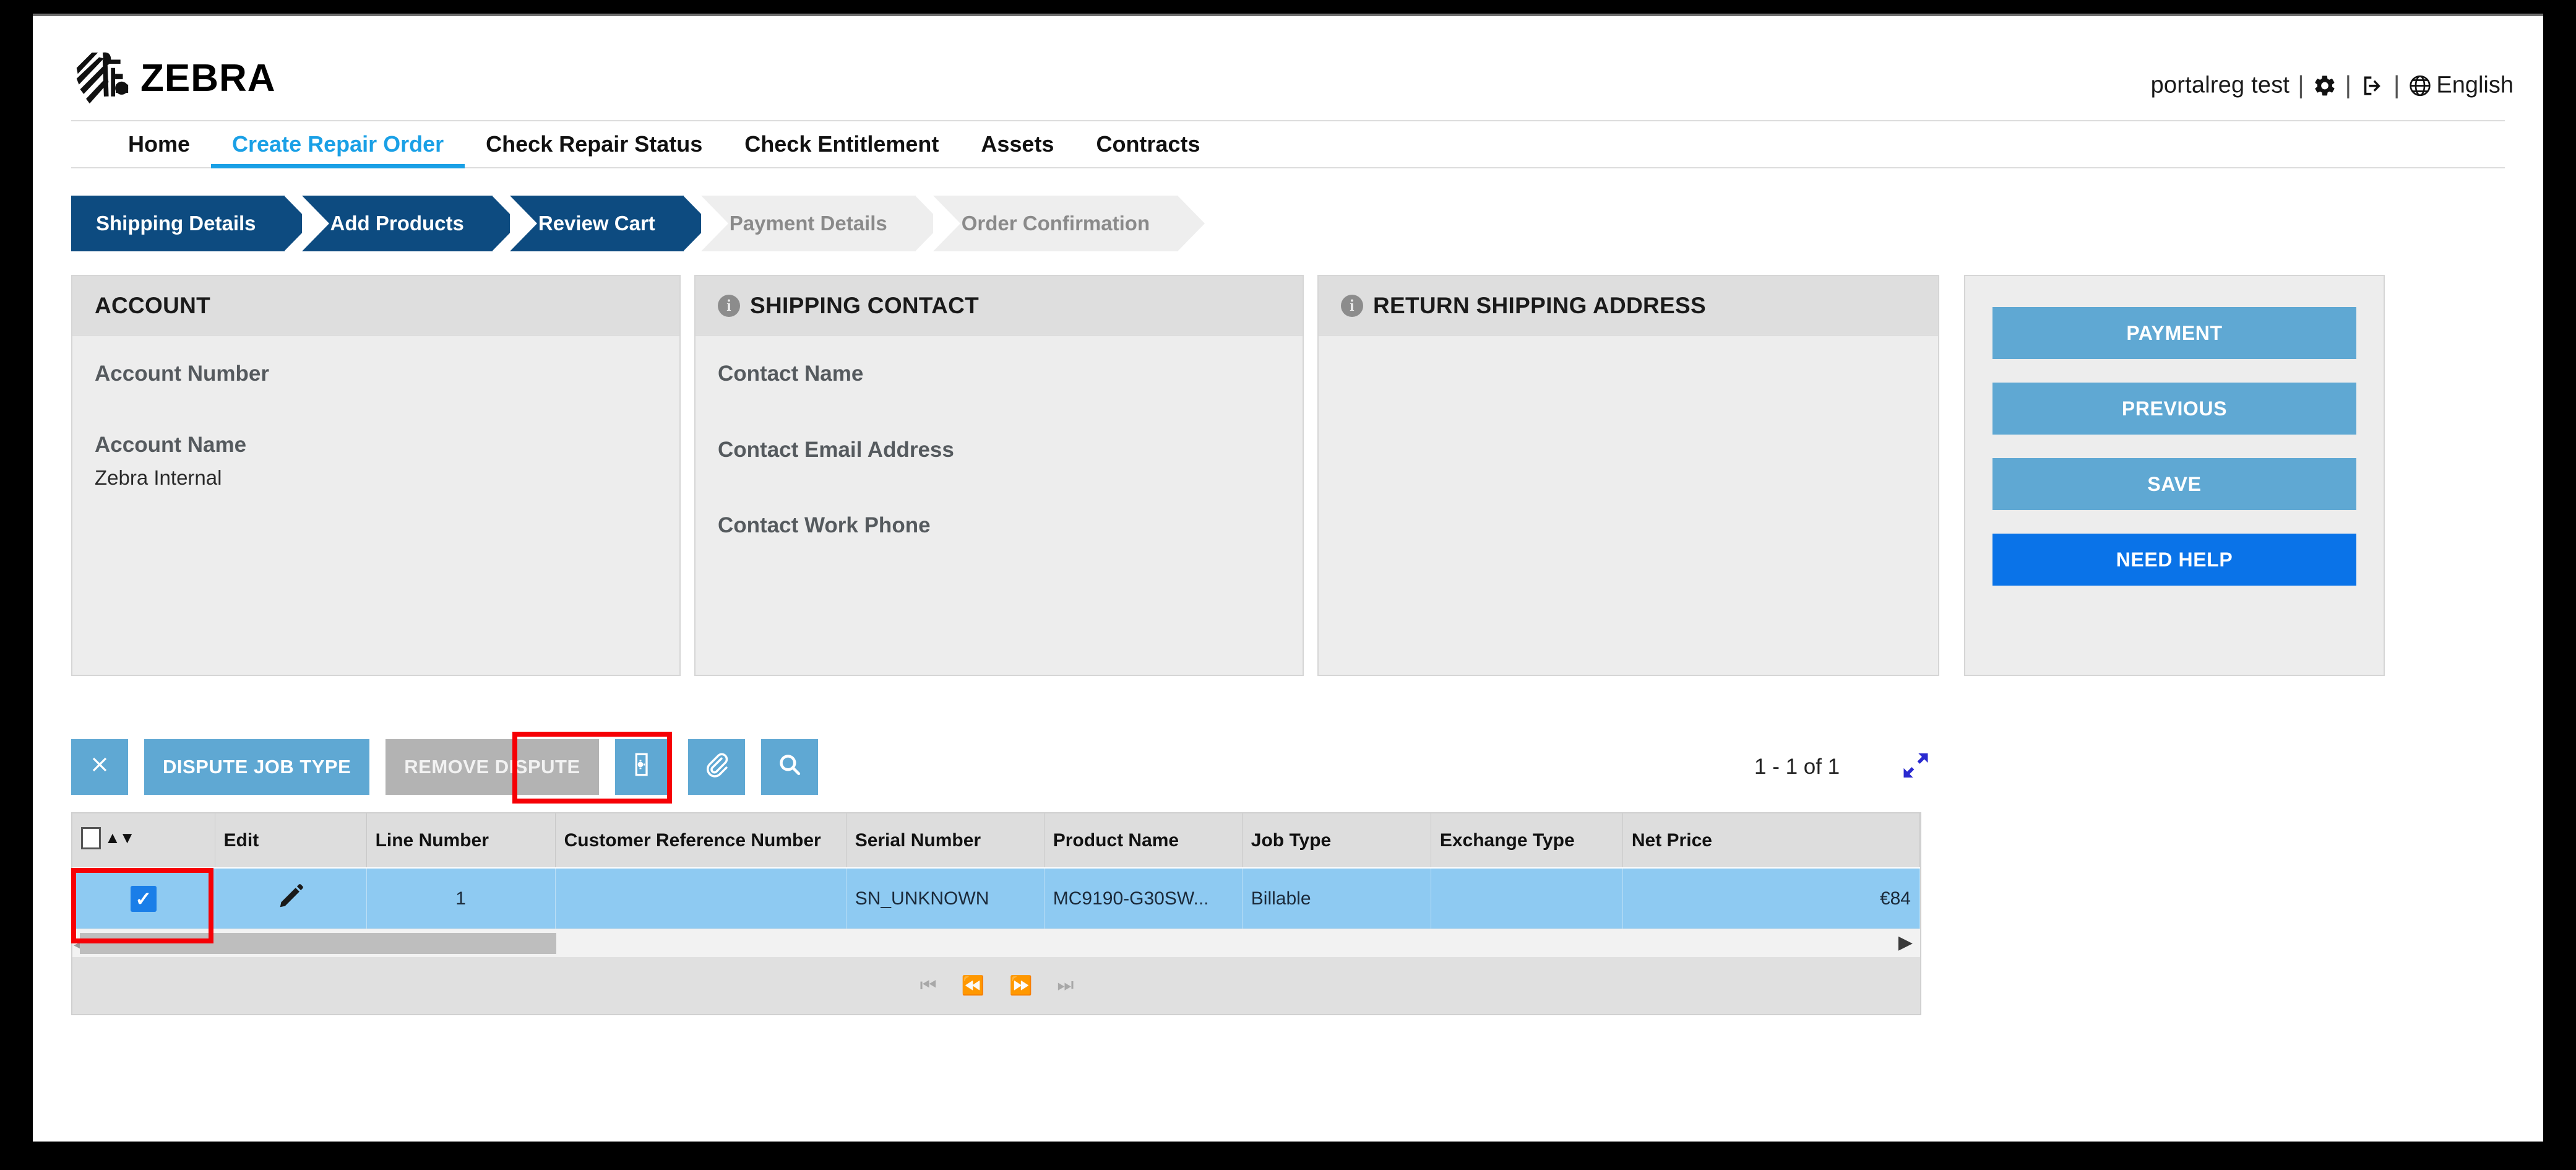  I want to click on nav-item-home: Home, so click(159, 144).